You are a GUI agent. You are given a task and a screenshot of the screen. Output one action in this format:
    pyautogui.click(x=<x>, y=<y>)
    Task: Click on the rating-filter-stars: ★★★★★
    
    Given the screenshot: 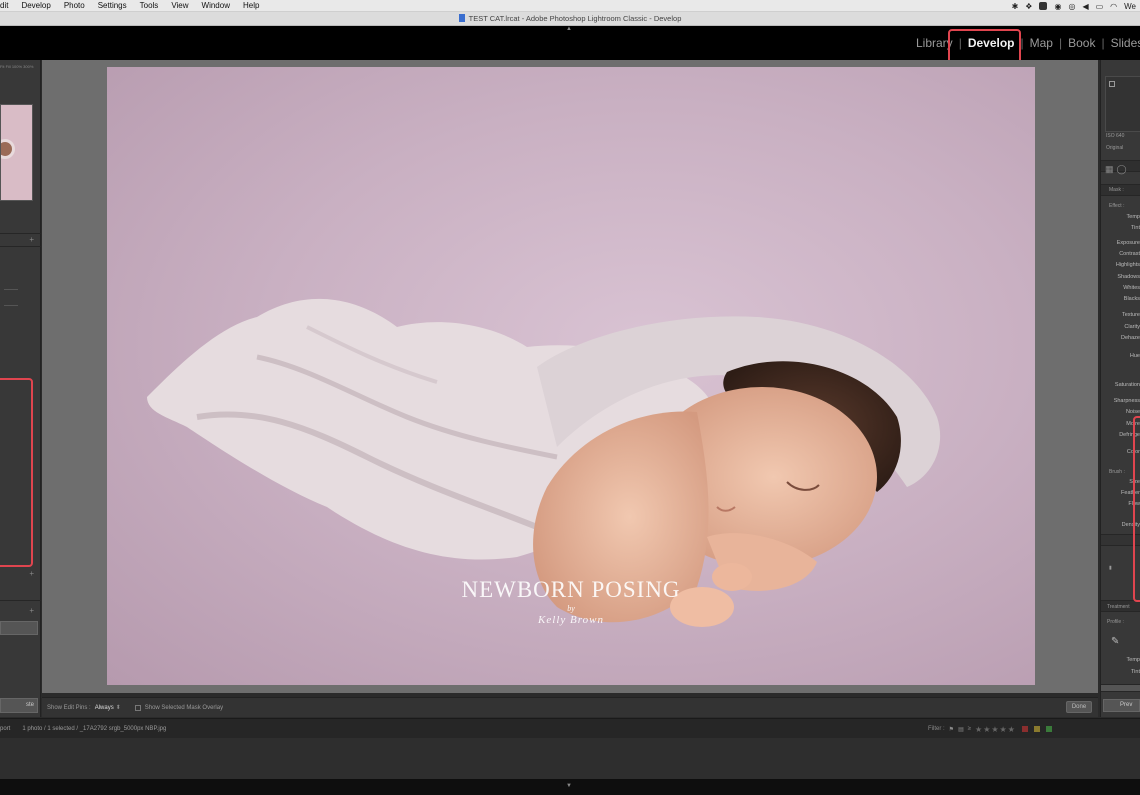 What is the action you would take?
    pyautogui.click(x=995, y=729)
    